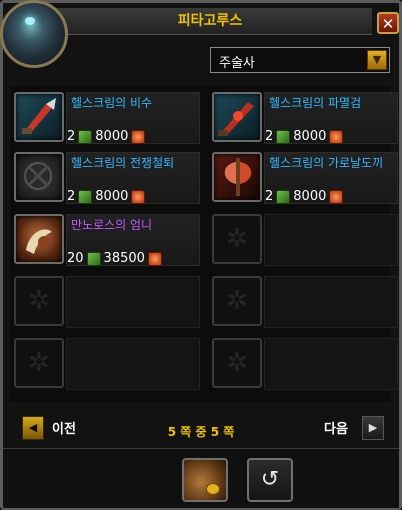 This screenshot has width=402, height=510. Describe the element at coordinates (133, 240) in the screenshot. I see `item-info: 만노로스의 엄니 20 38500` at that location.